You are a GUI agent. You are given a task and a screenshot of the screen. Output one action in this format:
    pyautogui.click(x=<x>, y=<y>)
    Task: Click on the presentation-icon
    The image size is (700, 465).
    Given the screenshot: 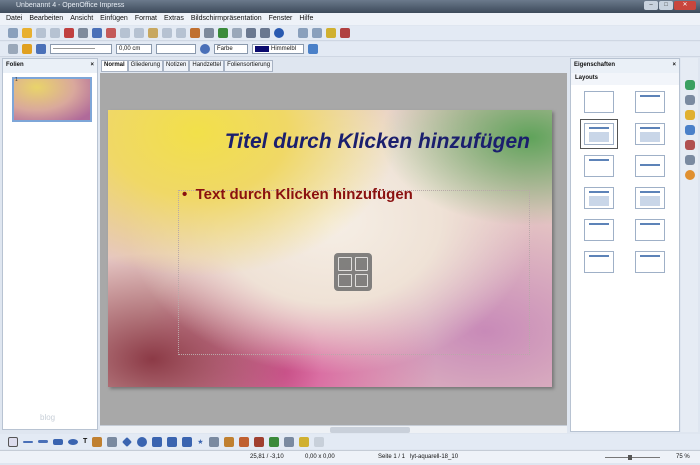 What is the action you would take?
    pyautogui.click(x=345, y=33)
    